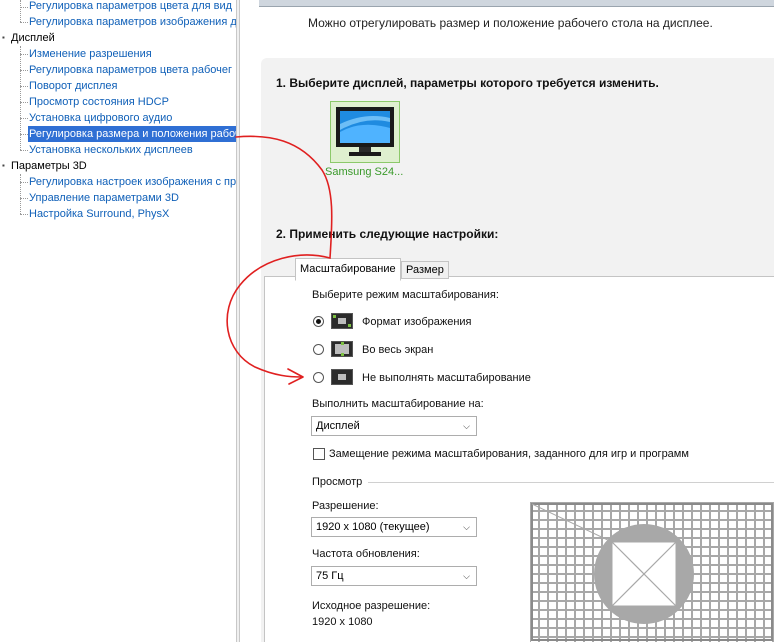  What do you see at coordinates (398, 404) in the screenshot?
I see `perform-on-label: Выполнить масштабирование на:` at bounding box center [398, 404].